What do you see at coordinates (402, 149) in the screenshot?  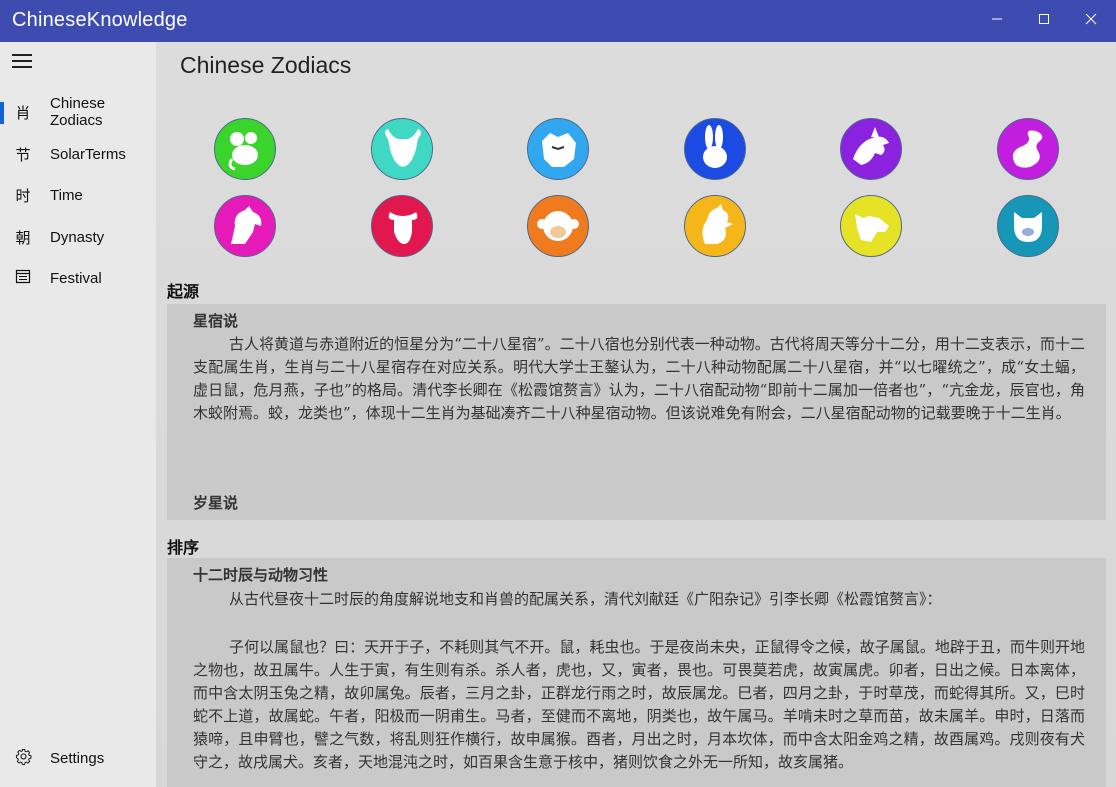 I see `zodiac-ox-icon` at bounding box center [402, 149].